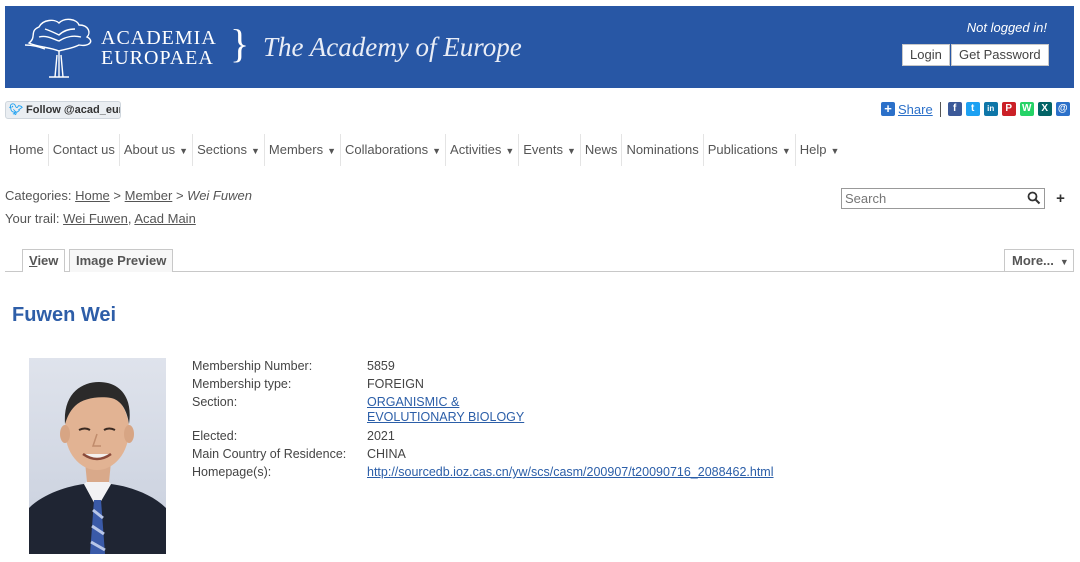 This screenshot has width=1080, height=562. I want to click on share-divider, so click(940, 109).